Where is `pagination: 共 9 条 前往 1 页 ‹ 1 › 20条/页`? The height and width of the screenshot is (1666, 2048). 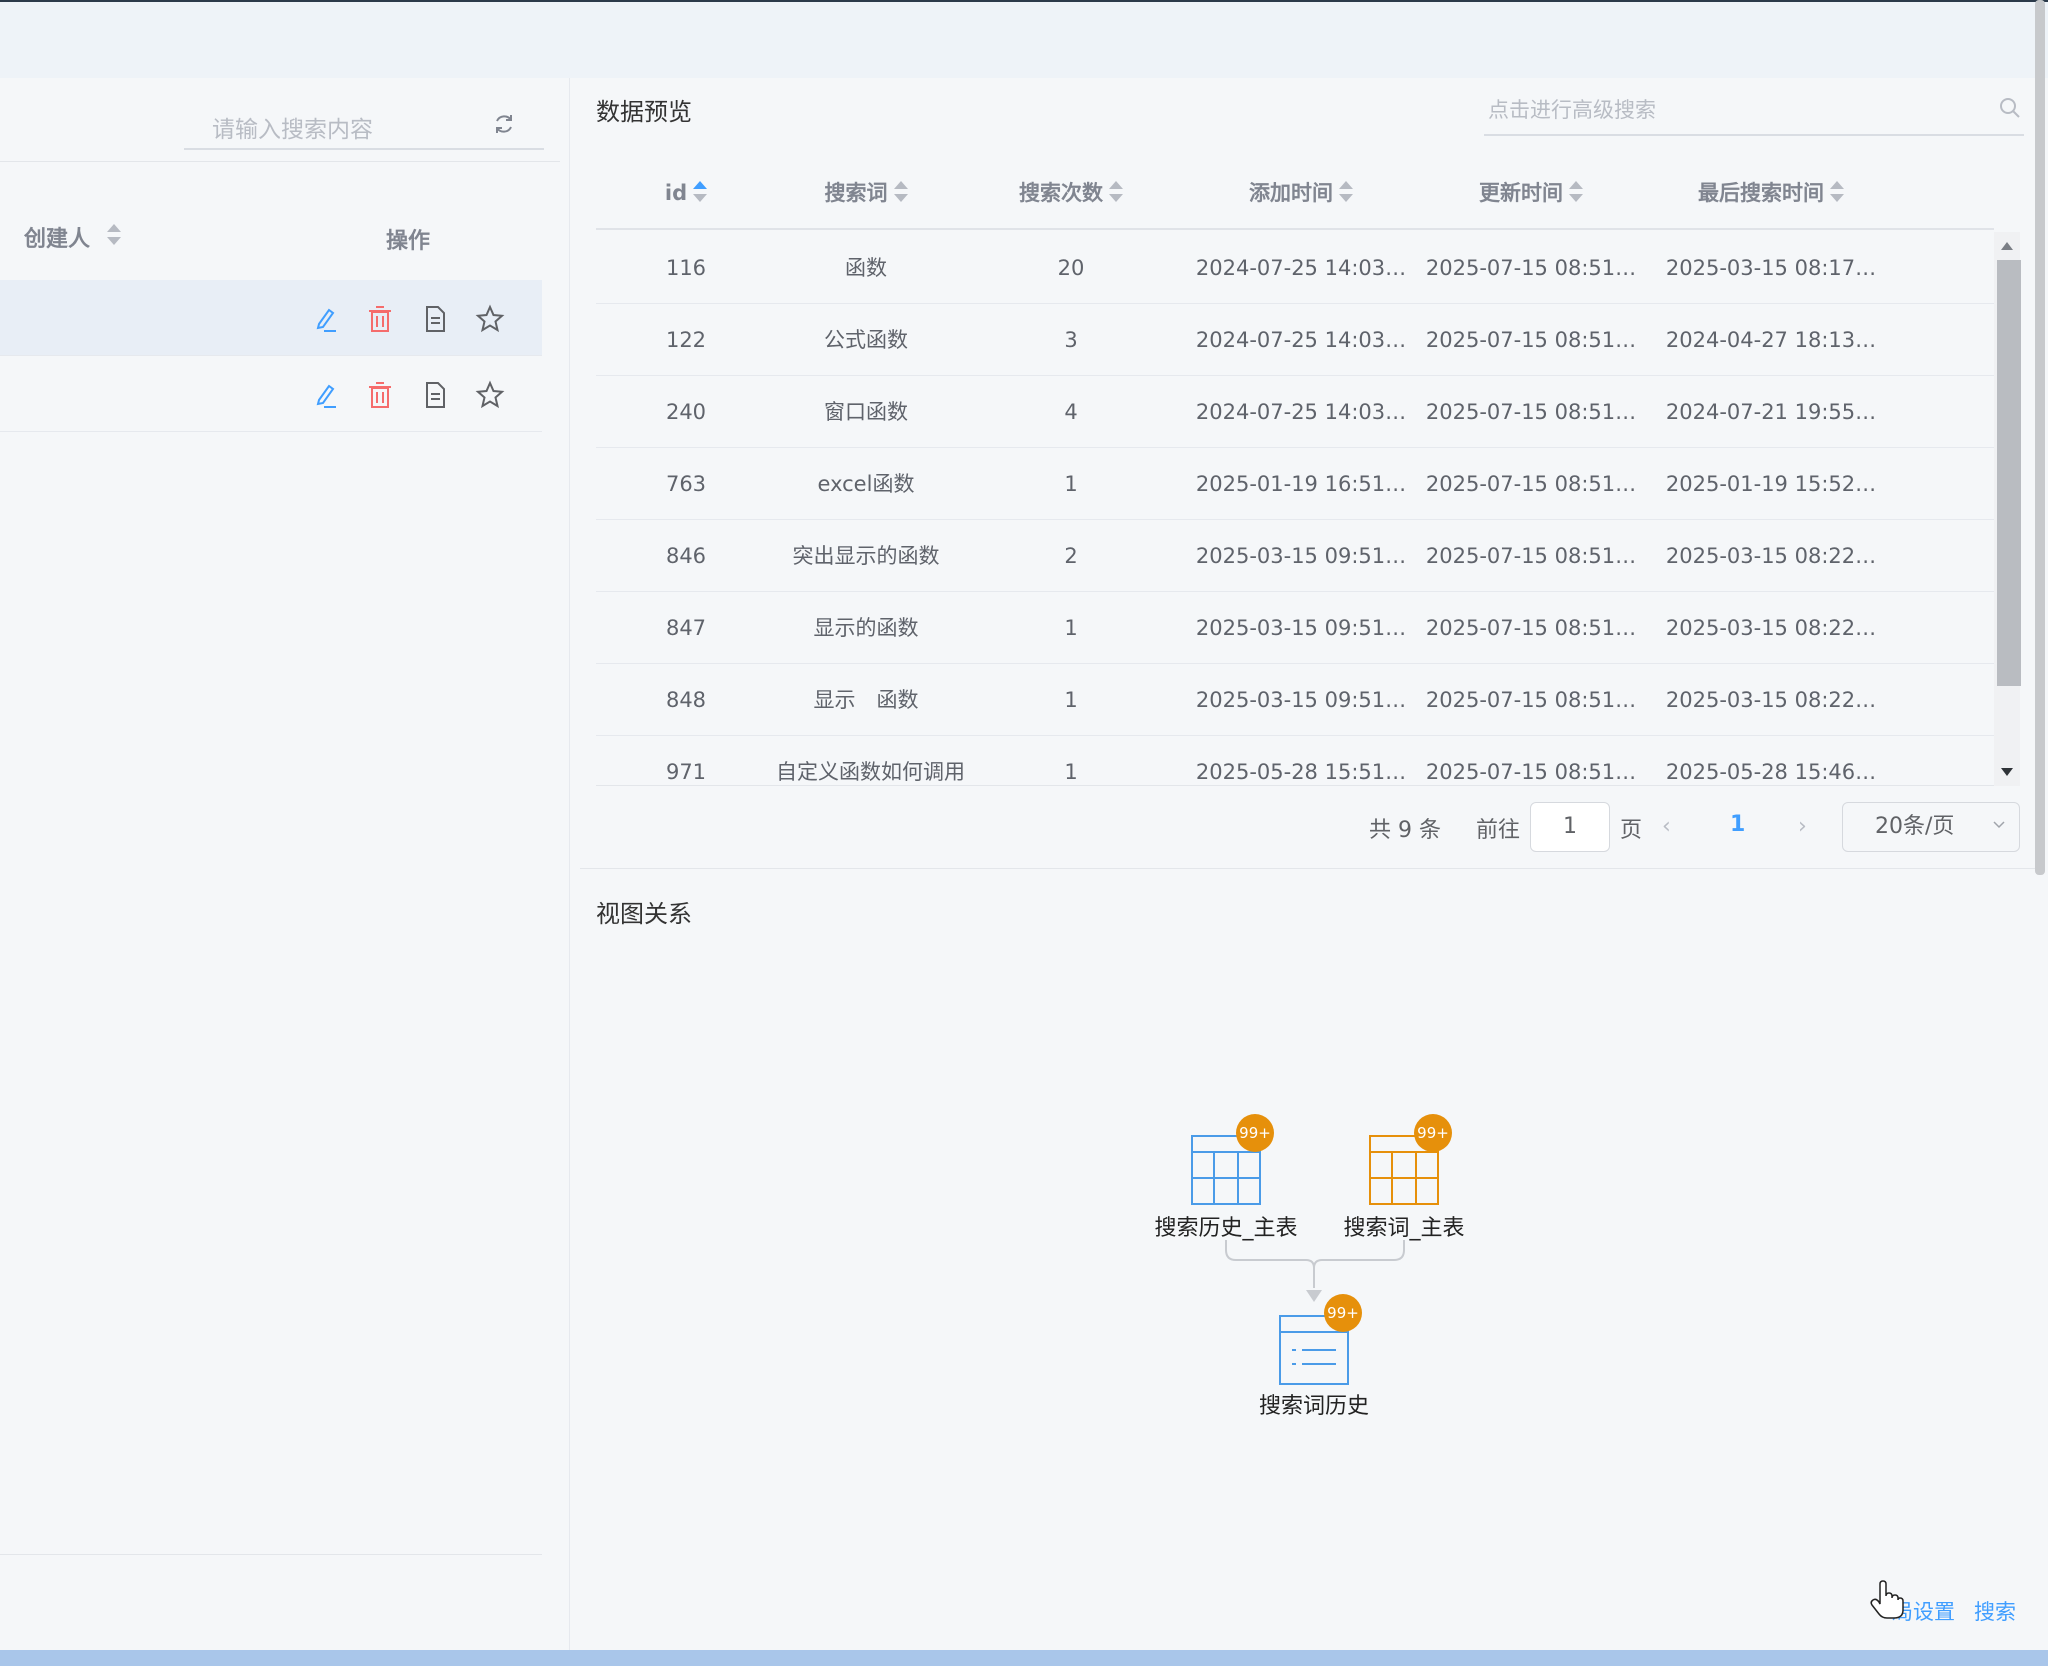
pagination: 共 9 条 前往 1 页 ‹ 1 › 20条/页 is located at coordinates (1297, 827).